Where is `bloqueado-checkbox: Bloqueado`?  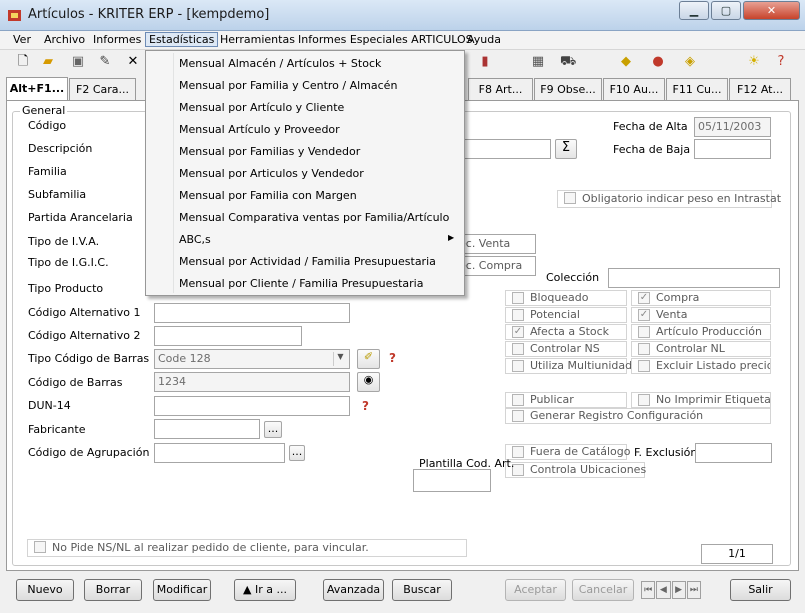
bloqueado-checkbox: Bloqueado is located at coordinates (566, 298).